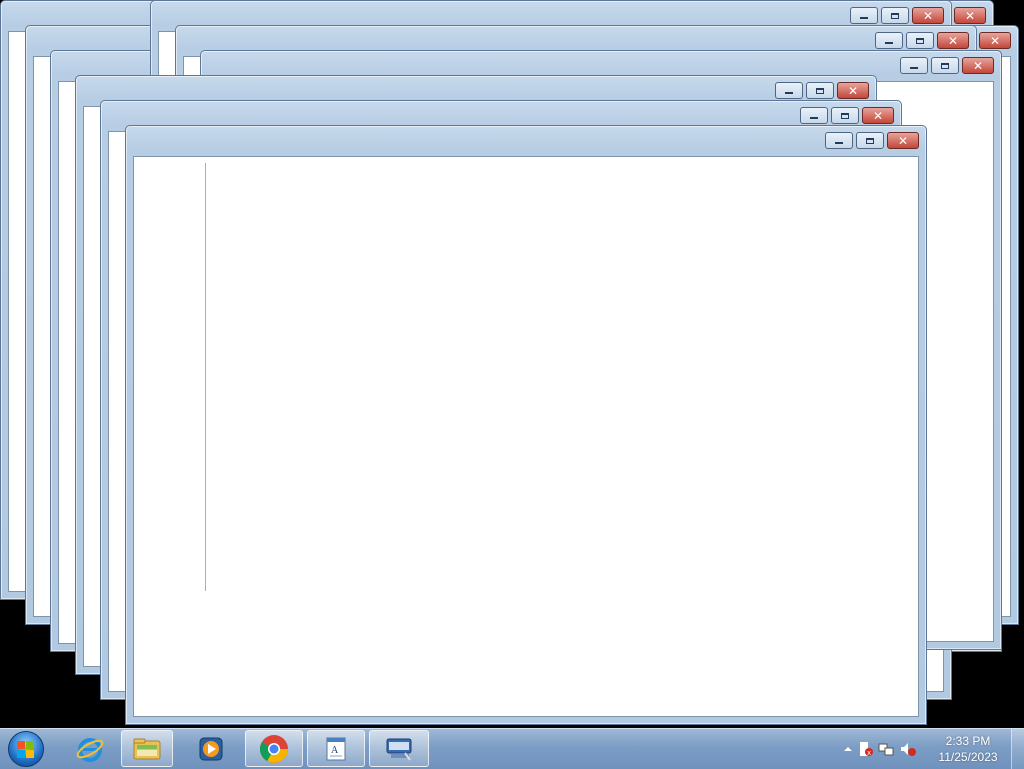  Describe the element at coordinates (869, 753) in the screenshot. I see `svg-text: x` at that location.